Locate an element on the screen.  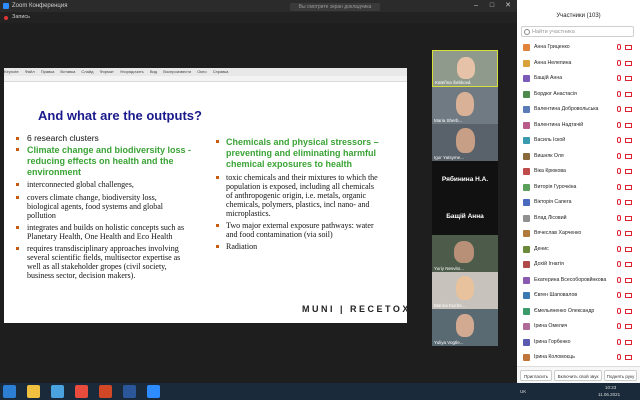
participant-row: Віка Крюкова is located at coordinates (578, 171).